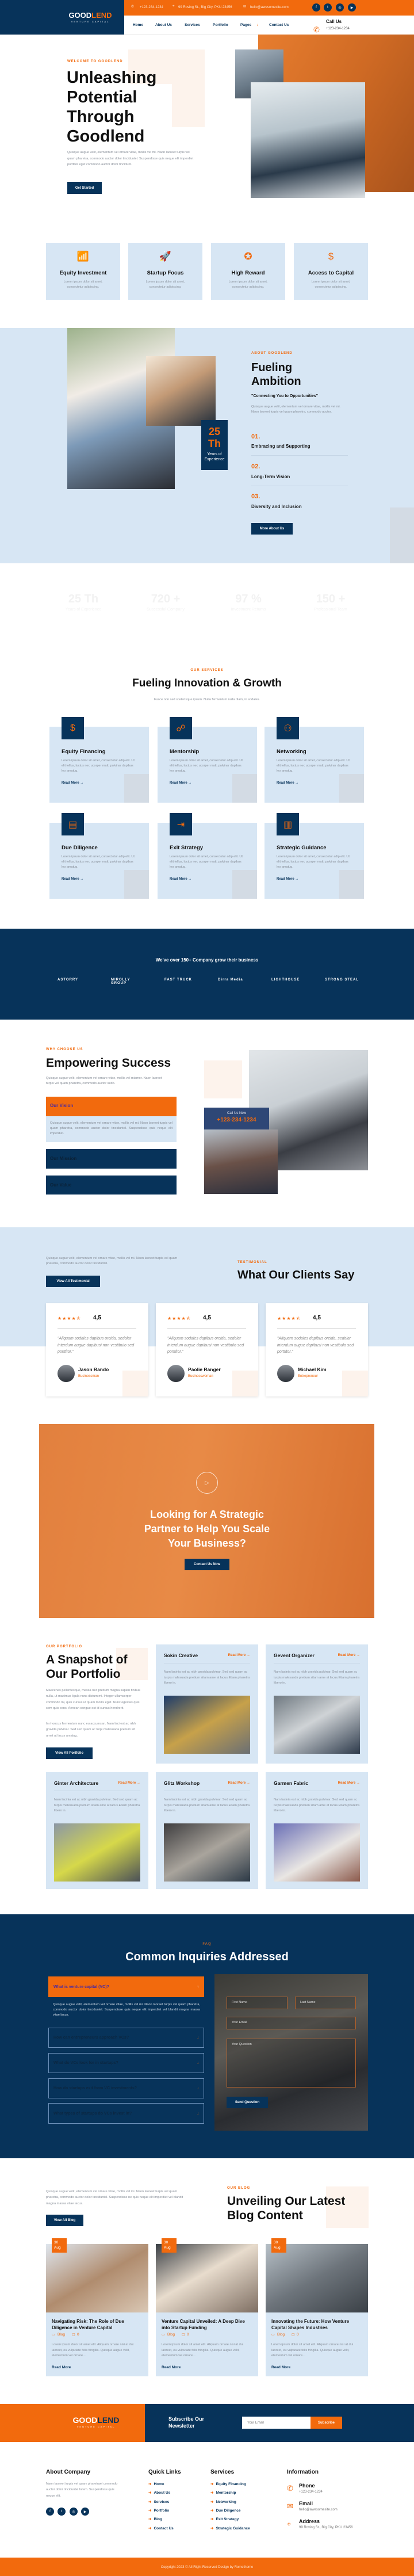  Describe the element at coordinates (276, 2423) in the screenshot. I see `newsletter-email-input` at that location.